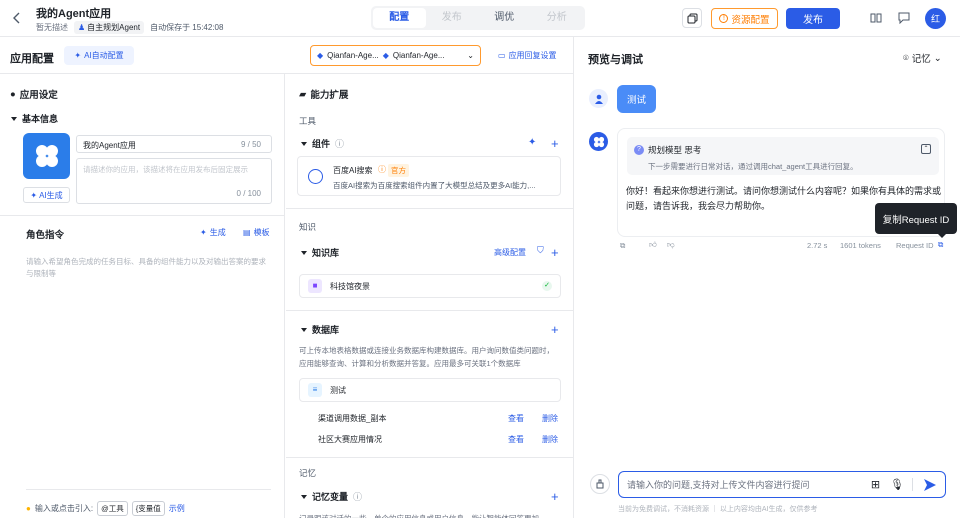 The height and width of the screenshot is (518, 960). What do you see at coordinates (753, 166) in the screenshot?
I see `thinking-detail: 下一步需要进行日常对话，通过调用chat_agent工具进行回复。` at bounding box center [753, 166].